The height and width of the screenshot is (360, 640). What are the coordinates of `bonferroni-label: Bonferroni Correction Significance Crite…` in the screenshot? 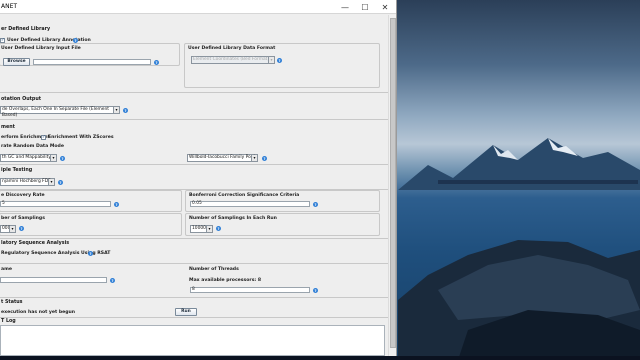 It's located at (244, 195).